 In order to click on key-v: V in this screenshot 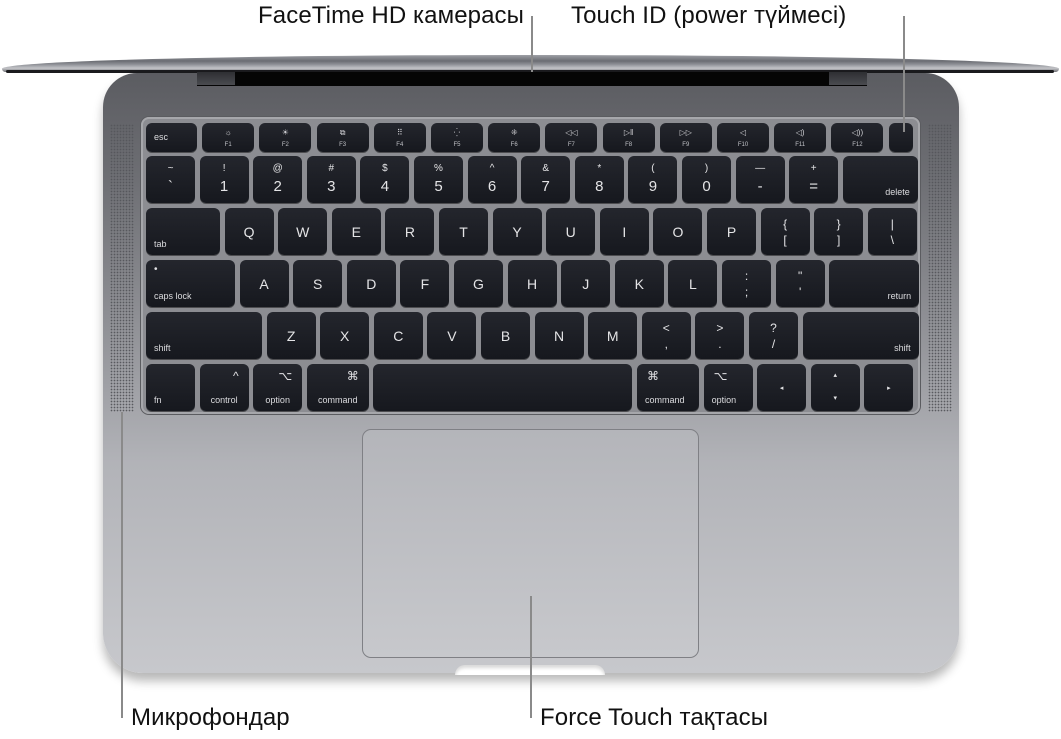, I will do `click(452, 335)`.